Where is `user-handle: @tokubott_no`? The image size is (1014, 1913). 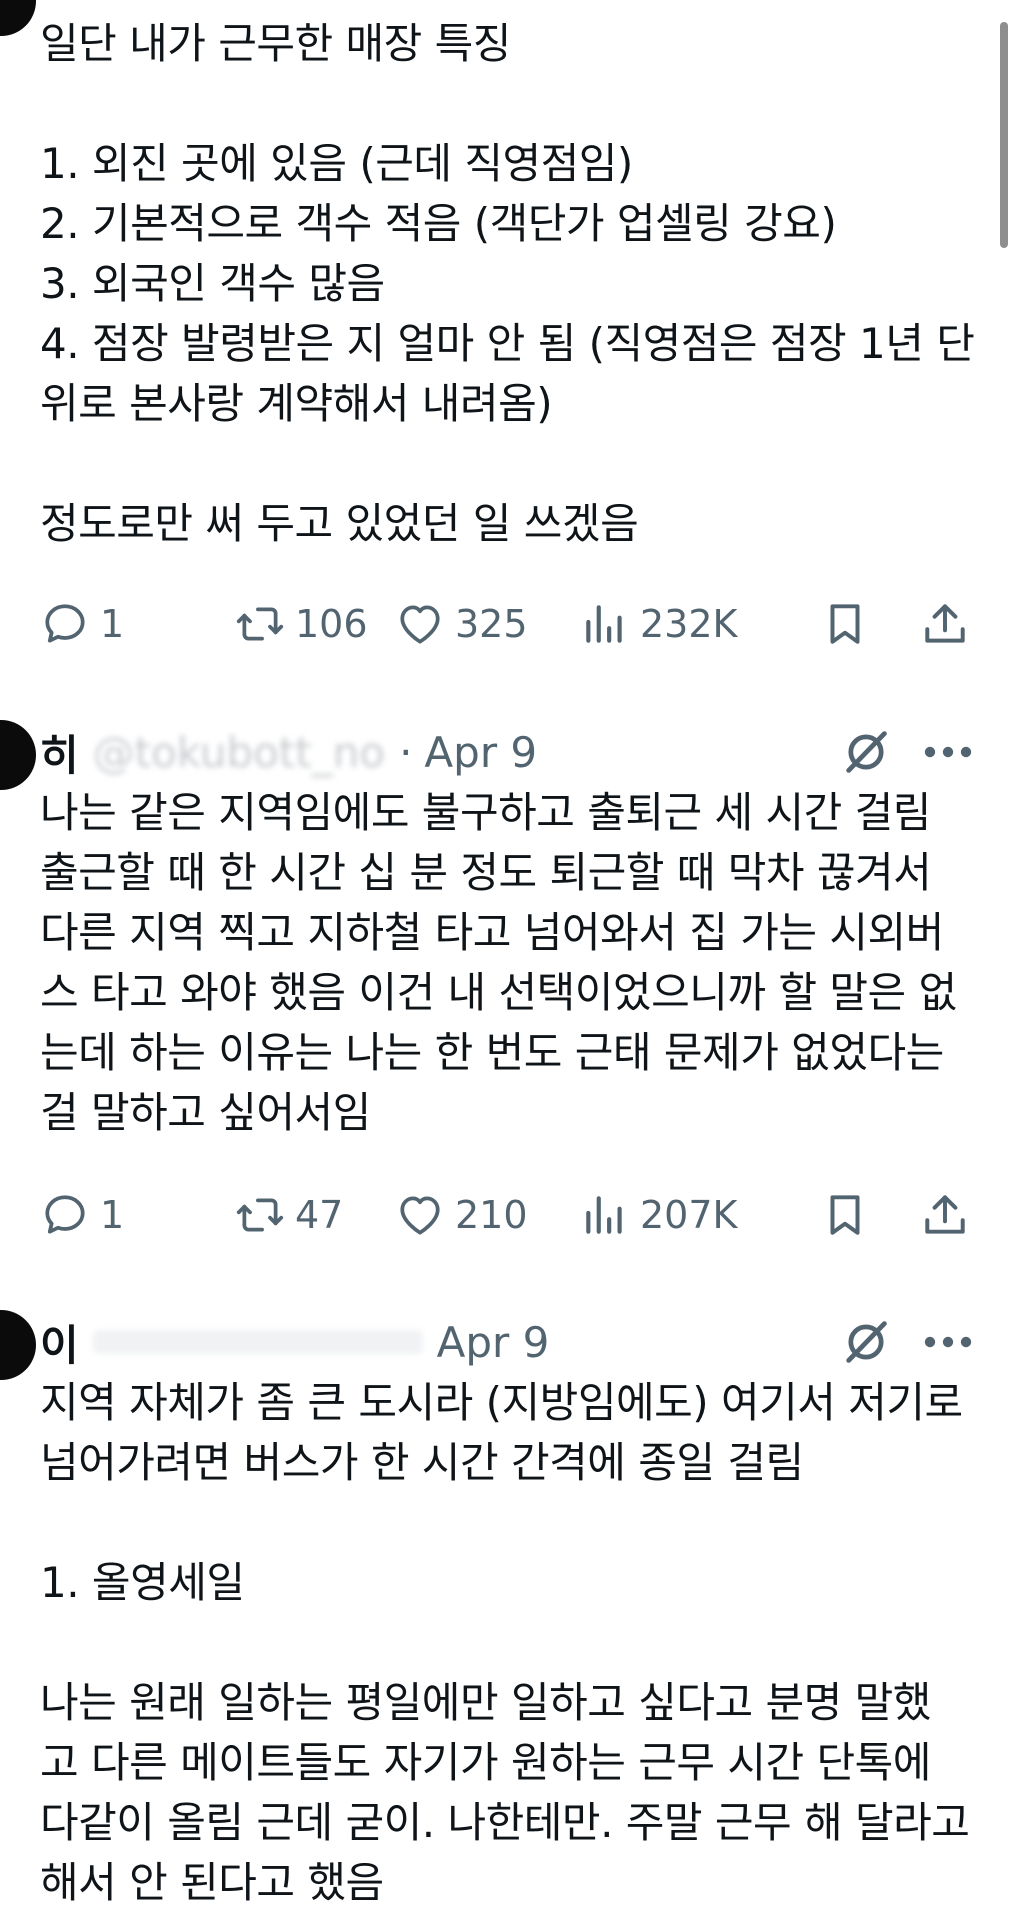
user-handle: @tokubott_no is located at coordinates (239, 752).